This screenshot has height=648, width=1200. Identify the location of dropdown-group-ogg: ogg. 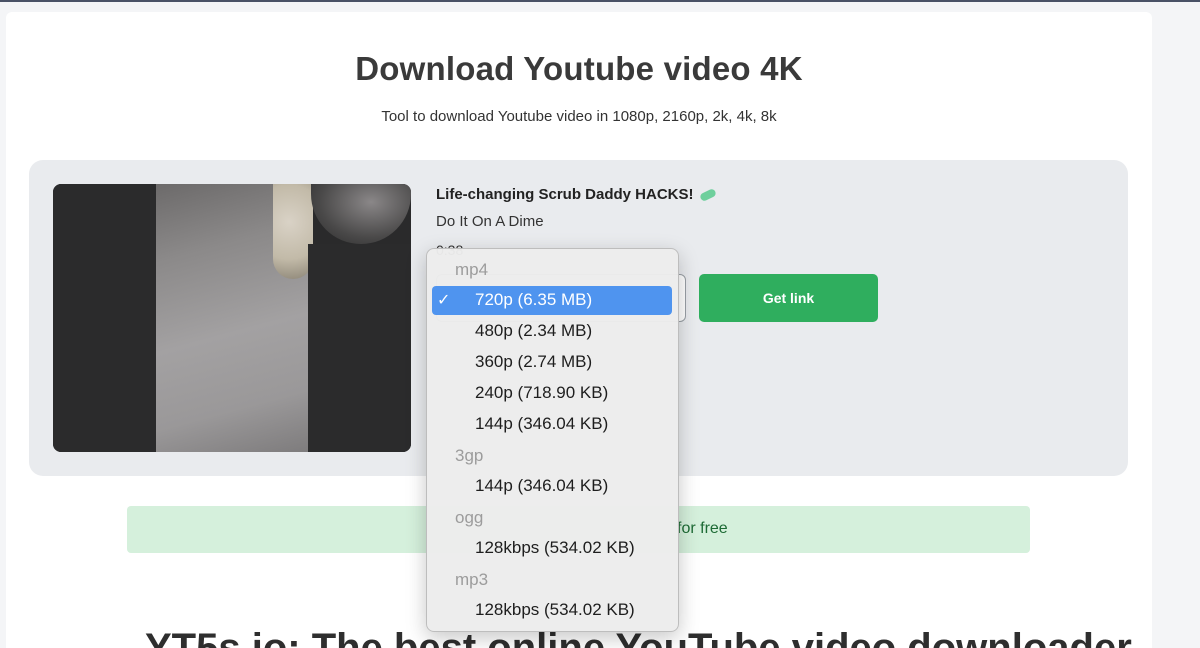
(469, 517).